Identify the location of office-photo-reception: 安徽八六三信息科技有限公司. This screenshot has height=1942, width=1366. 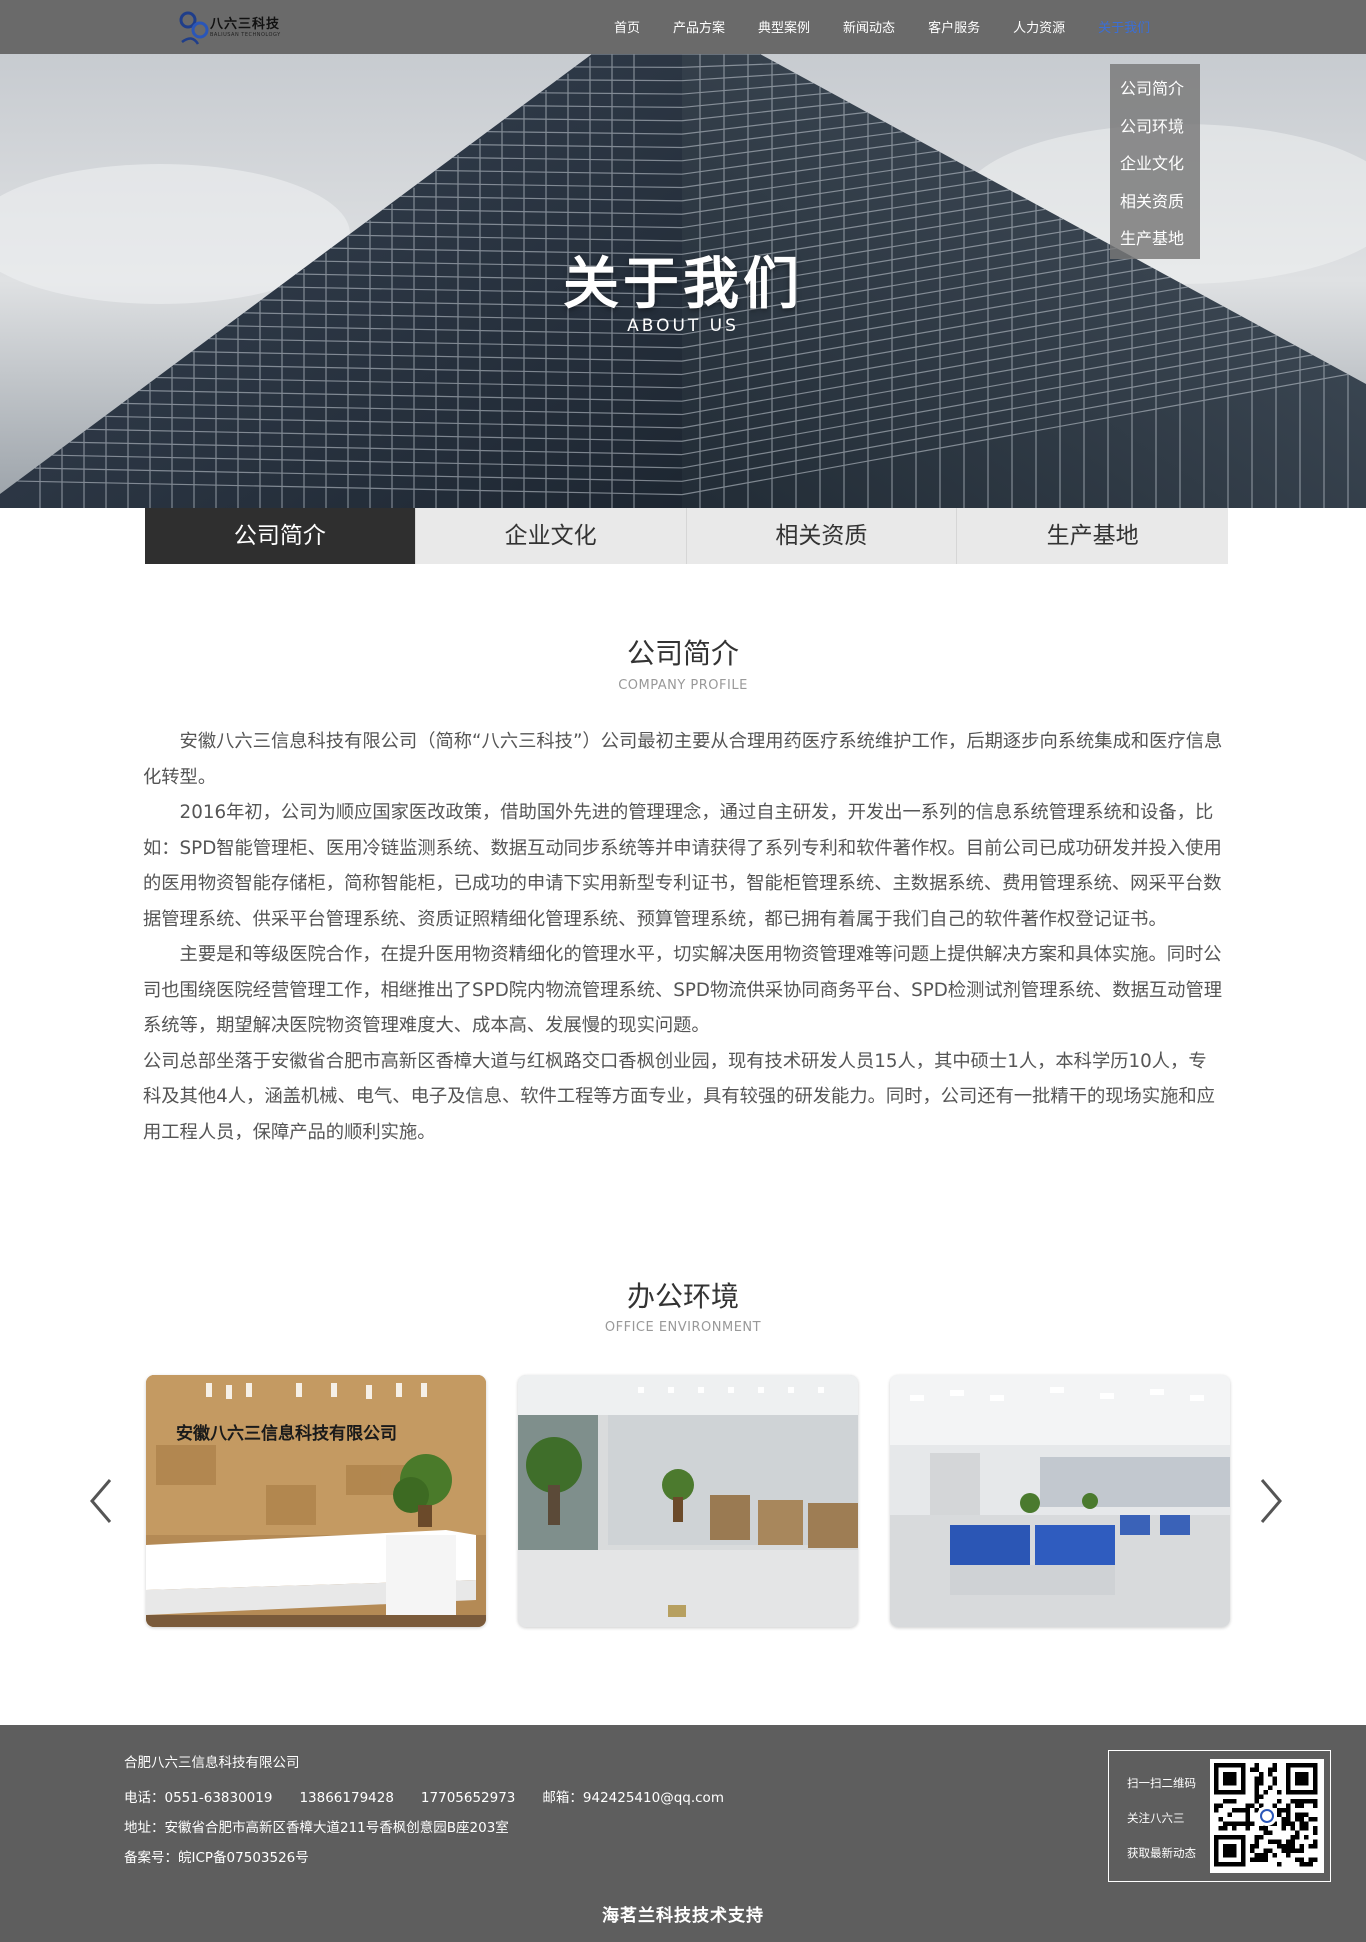
(316, 1501).